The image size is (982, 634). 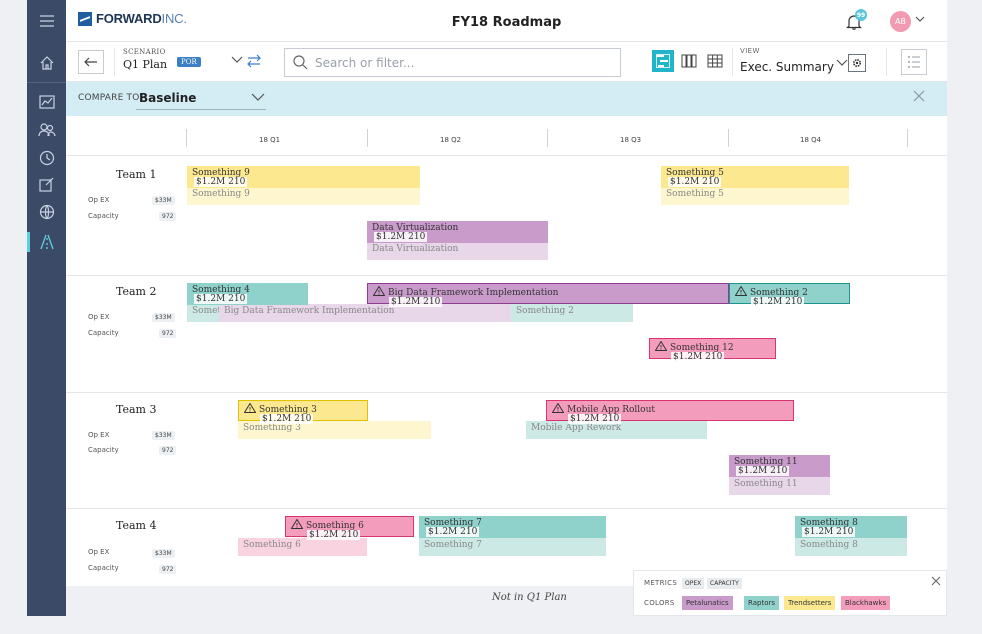 I want to click on team-name: Team 4, so click(x=136, y=525).